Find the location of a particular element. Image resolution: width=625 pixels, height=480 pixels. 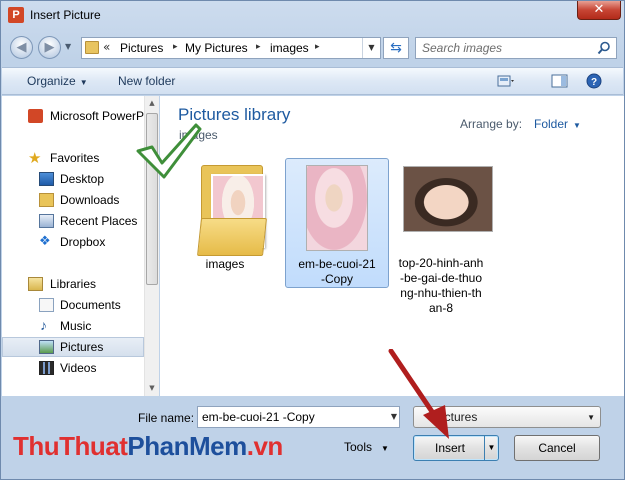

address-overflow-button: « is located at coordinates (106, 47).